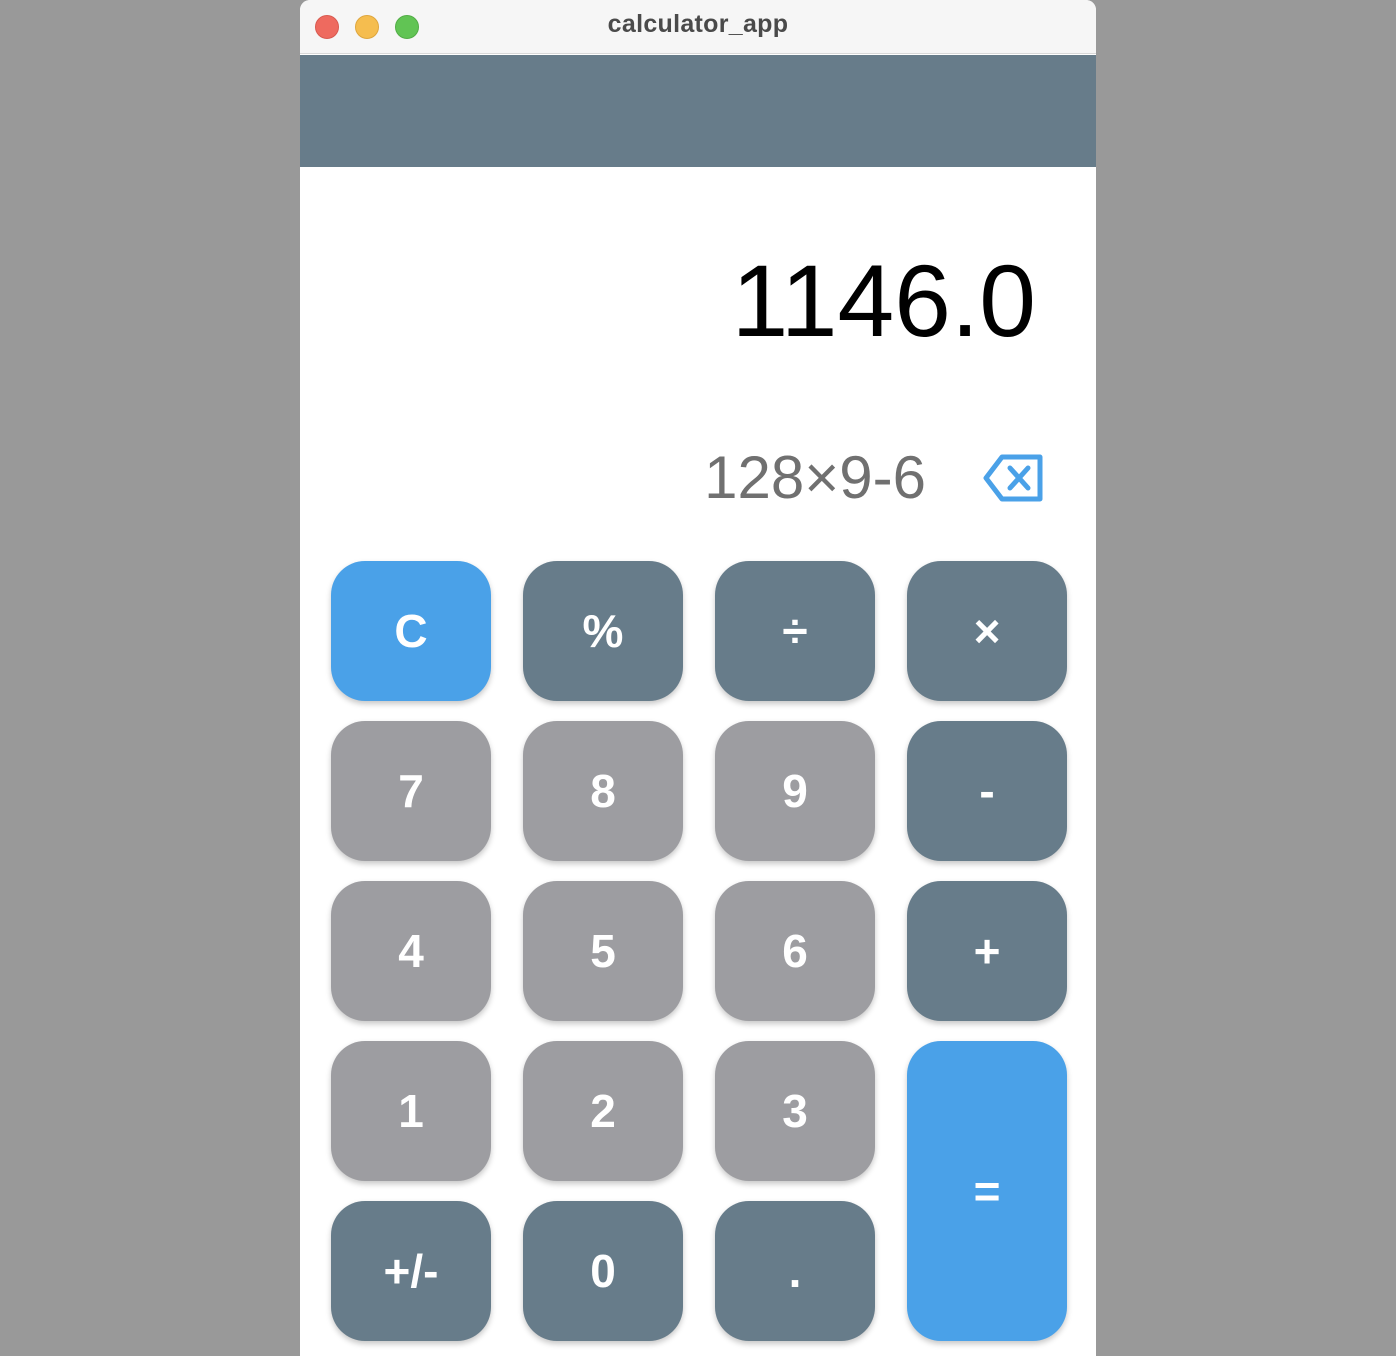  I want to click on digit-3-button: 3, so click(795, 1111).